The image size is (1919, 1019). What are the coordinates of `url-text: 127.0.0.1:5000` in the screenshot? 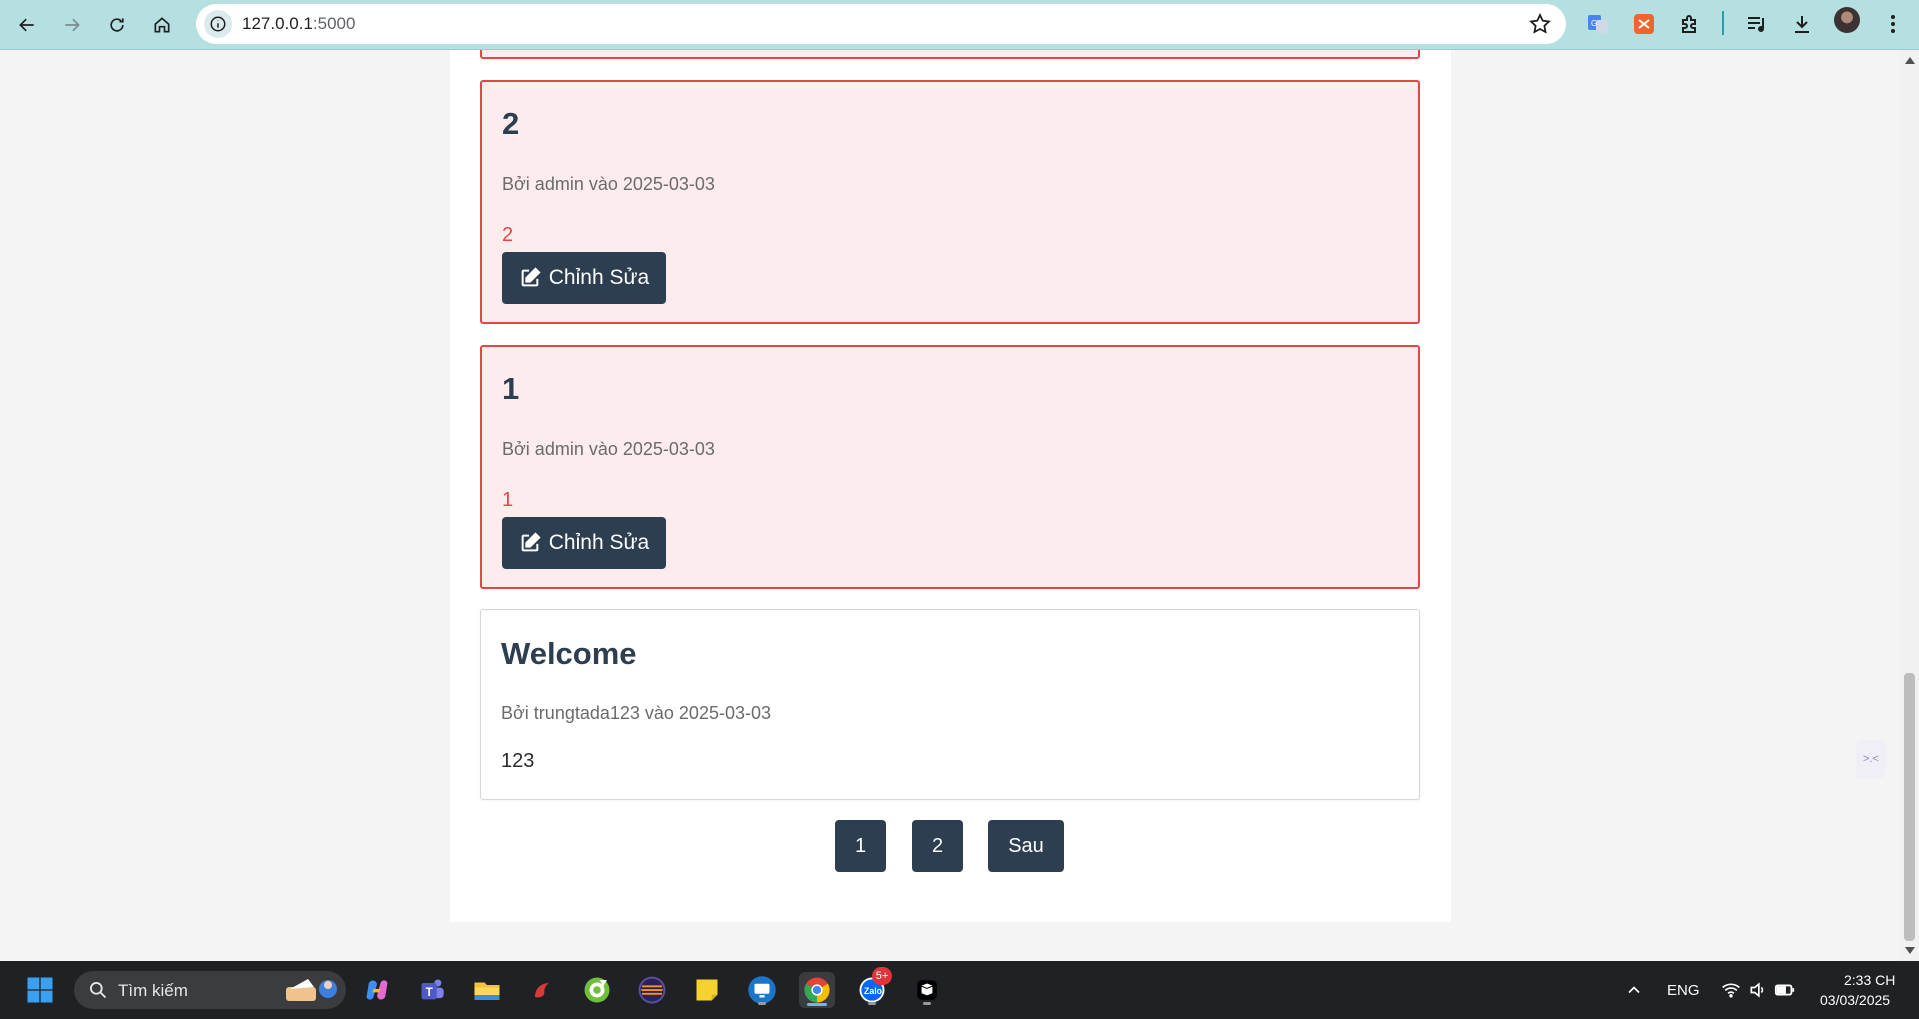 It's located at (298, 24).